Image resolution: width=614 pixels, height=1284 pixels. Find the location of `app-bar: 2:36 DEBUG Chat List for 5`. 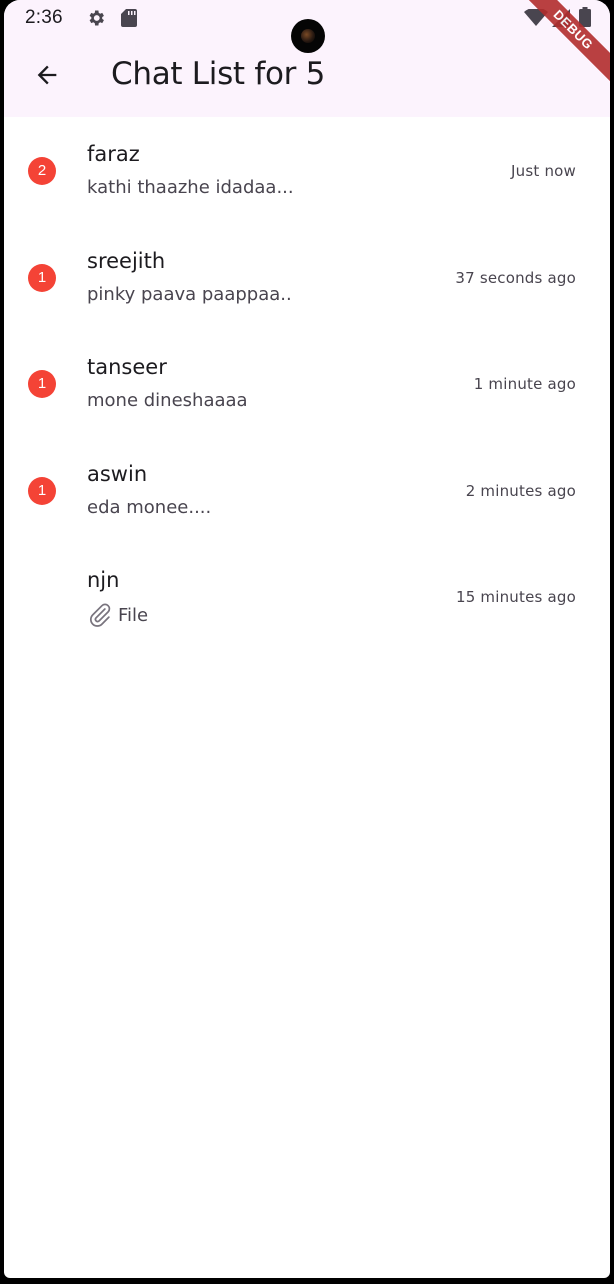

app-bar: 2:36 DEBUG Chat List for 5 is located at coordinates (307, 58).